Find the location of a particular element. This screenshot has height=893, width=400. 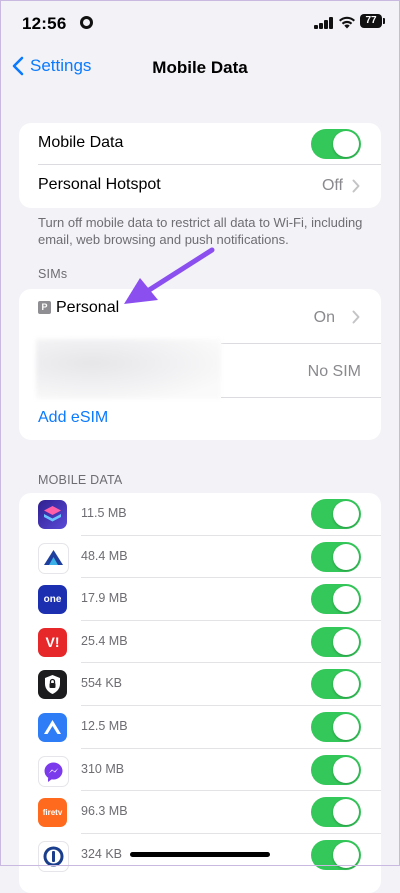

vi-icon: V! is located at coordinates (52, 642).